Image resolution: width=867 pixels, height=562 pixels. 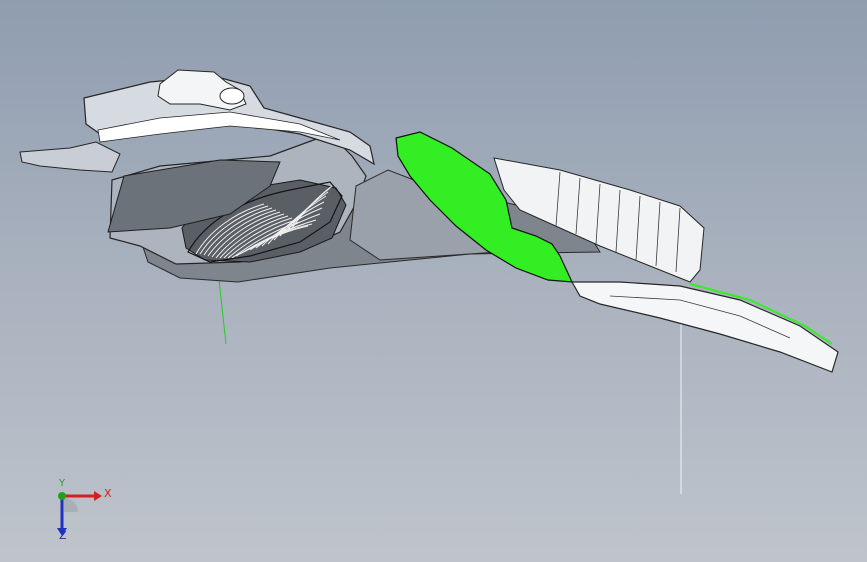 What do you see at coordinates (704, 327) in the screenshot?
I see `tail-arm` at bounding box center [704, 327].